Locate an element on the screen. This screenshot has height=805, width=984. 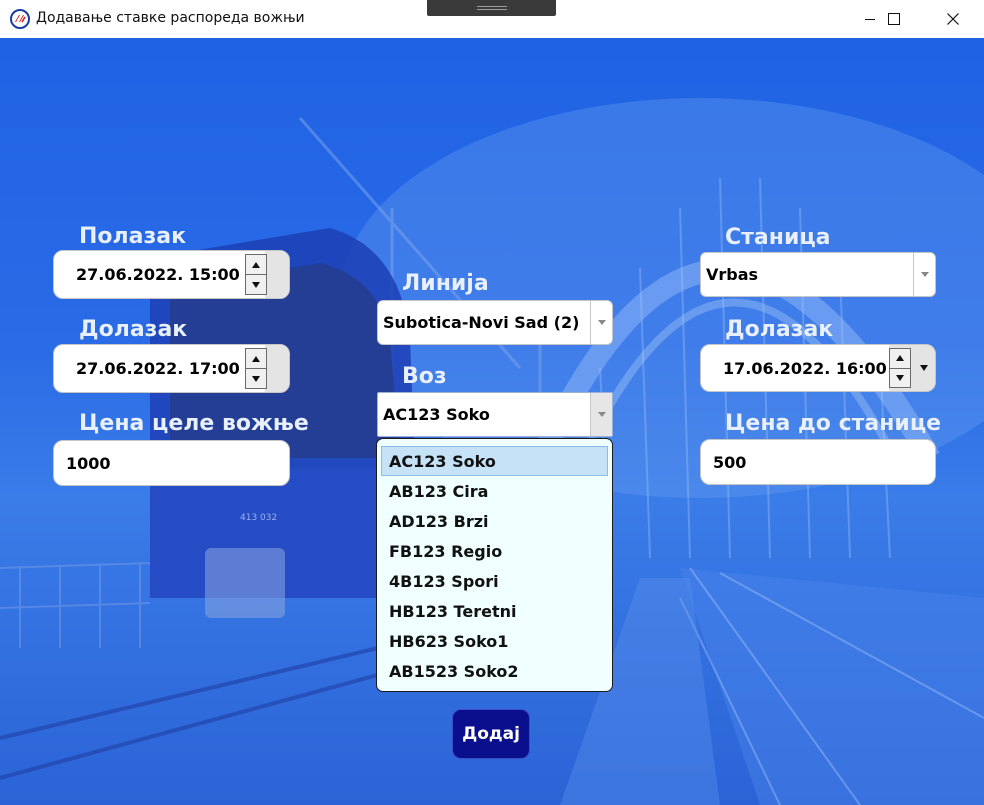
serbian-railways-logo-icon is located at coordinates (20, 19).